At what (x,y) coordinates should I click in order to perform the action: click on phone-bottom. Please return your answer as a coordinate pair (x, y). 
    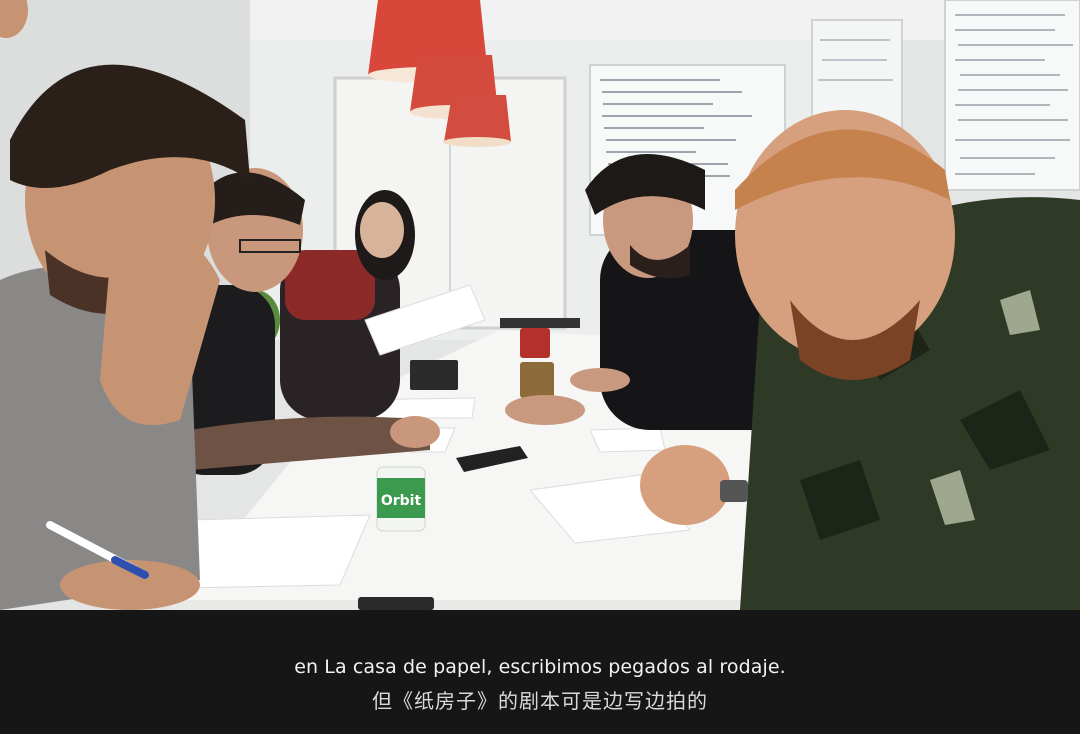
    Looking at the image, I should click on (396, 603).